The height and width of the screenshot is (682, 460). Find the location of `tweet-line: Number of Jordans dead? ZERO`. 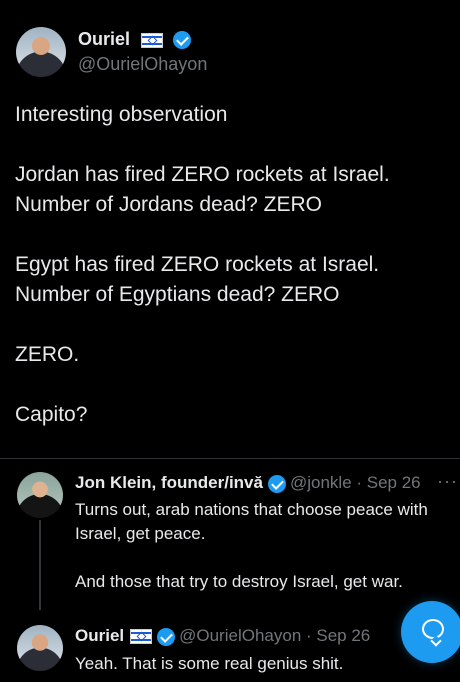

tweet-line: Number of Jordans dead? ZERO is located at coordinates (168, 204).